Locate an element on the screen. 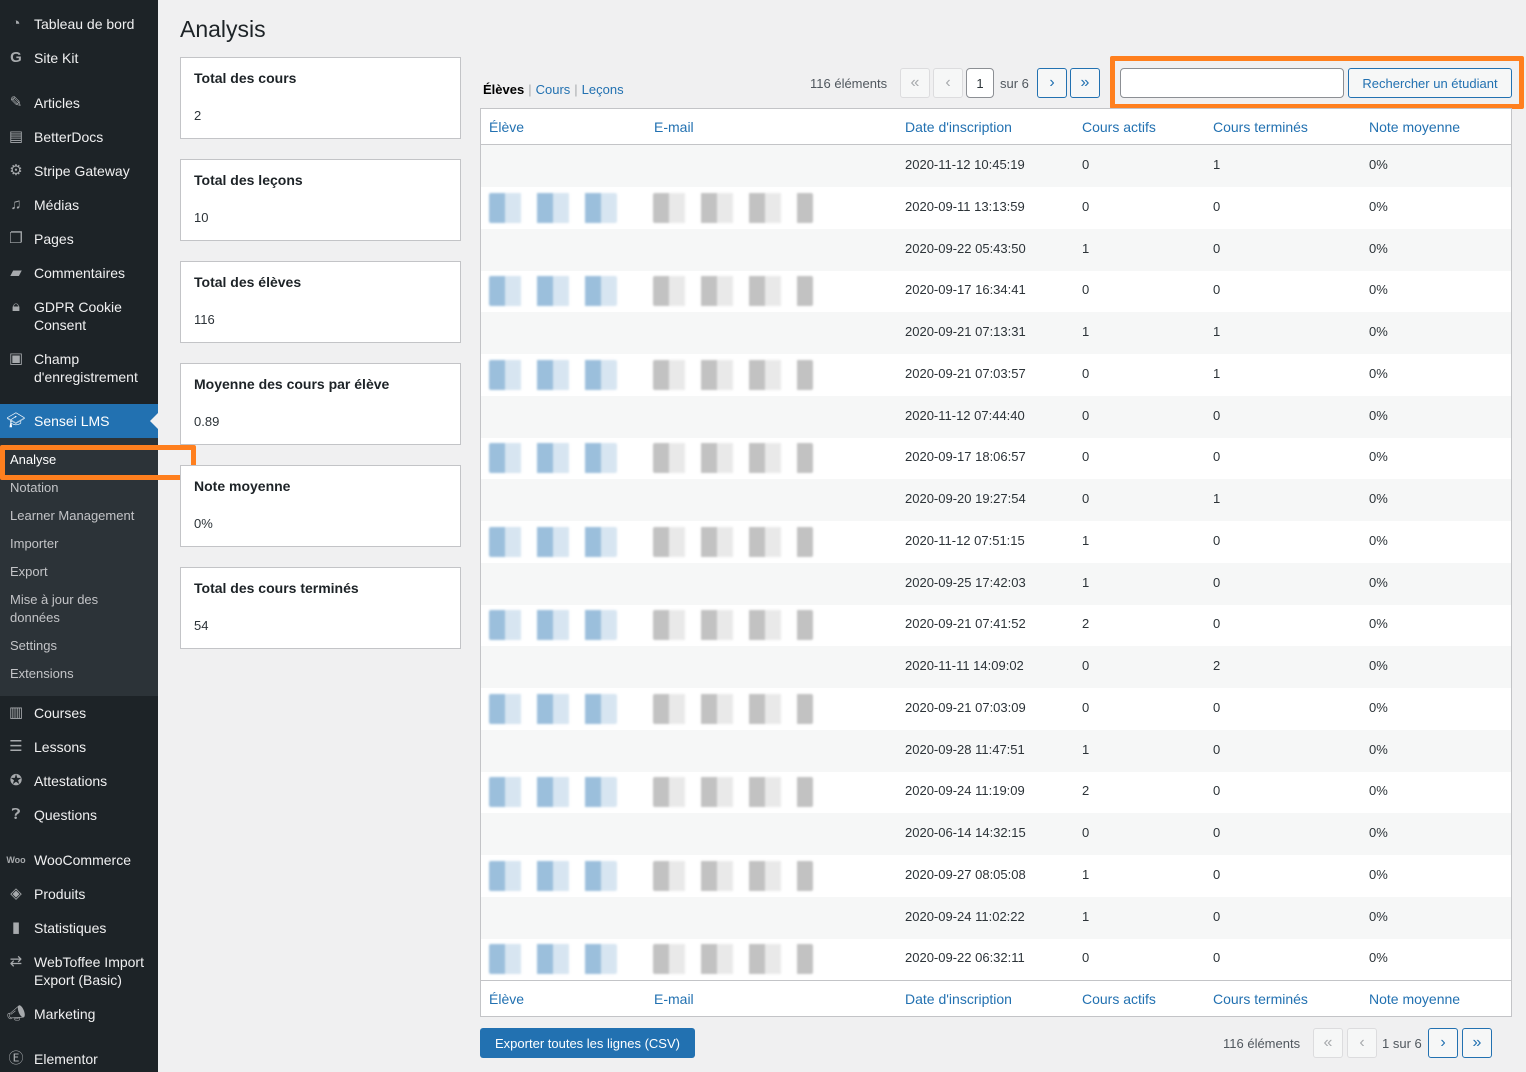 The height and width of the screenshot is (1072, 1526). table-row: 2020-09-21 07:13:31 1 1 0% is located at coordinates (996, 333).